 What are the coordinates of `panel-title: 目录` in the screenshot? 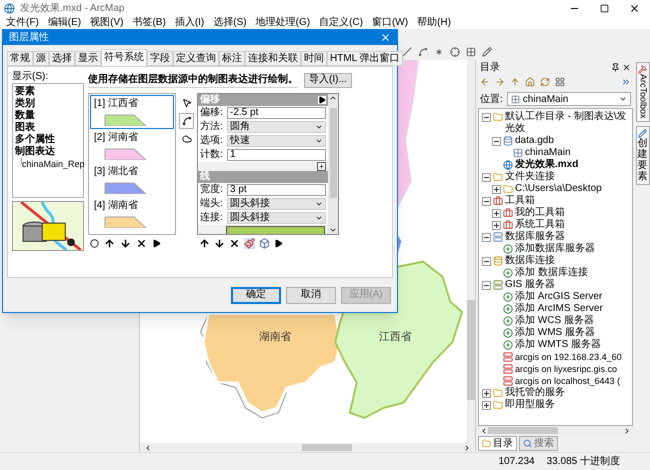 It's located at (490, 67).